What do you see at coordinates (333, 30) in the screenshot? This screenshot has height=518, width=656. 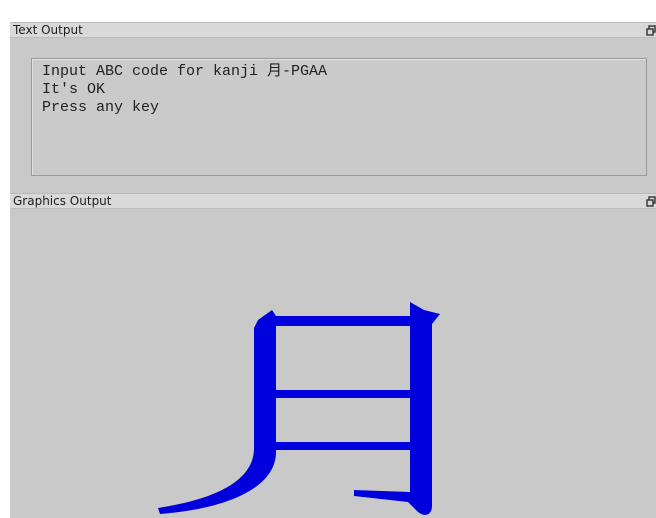 I see `text-output-header: Text Output` at bounding box center [333, 30].